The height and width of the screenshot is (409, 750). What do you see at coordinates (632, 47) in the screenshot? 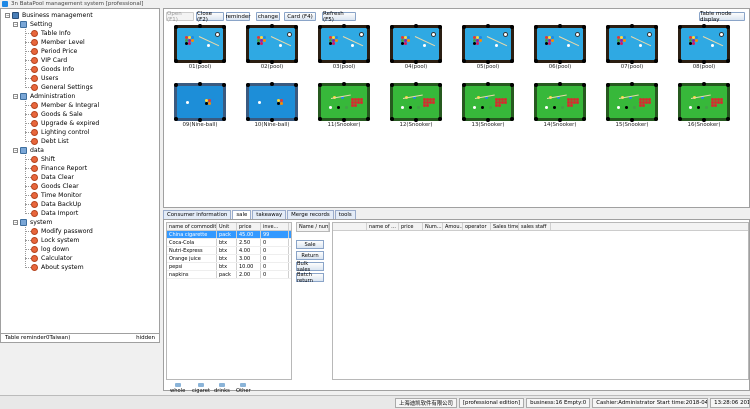
I see `billiard-table: 07(pool)` at bounding box center [632, 47].